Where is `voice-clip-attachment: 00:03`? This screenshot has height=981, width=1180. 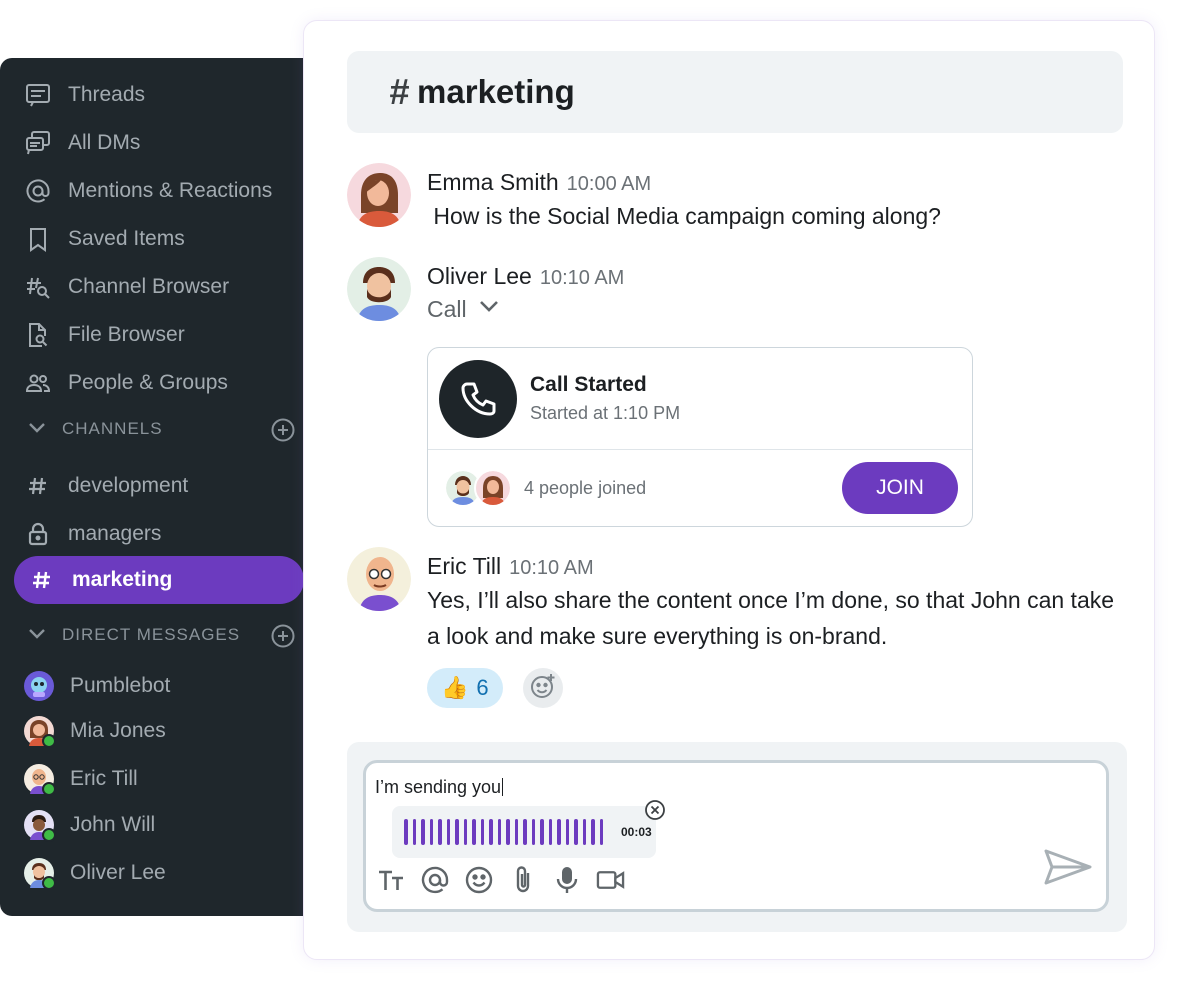
voice-clip-attachment: 00:03 is located at coordinates (524, 832).